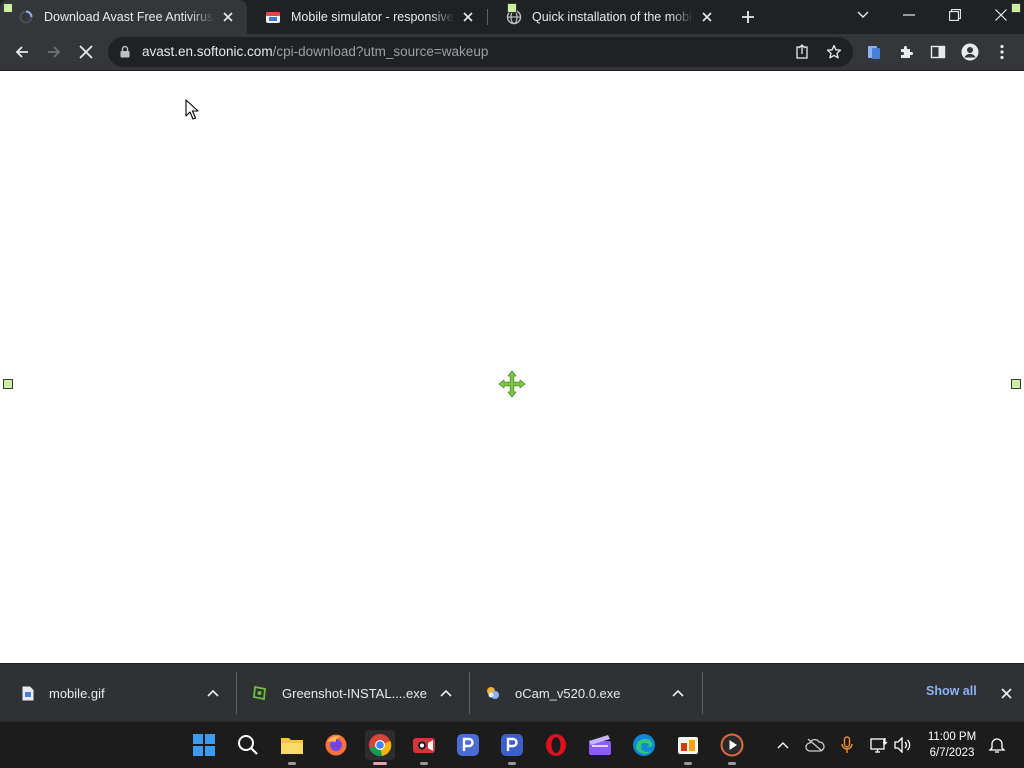 Image resolution: width=1024 pixels, height=768 pixels. Describe the element at coordinates (1002, 52) in the screenshot. I see `menu-kebab-icon` at that location.